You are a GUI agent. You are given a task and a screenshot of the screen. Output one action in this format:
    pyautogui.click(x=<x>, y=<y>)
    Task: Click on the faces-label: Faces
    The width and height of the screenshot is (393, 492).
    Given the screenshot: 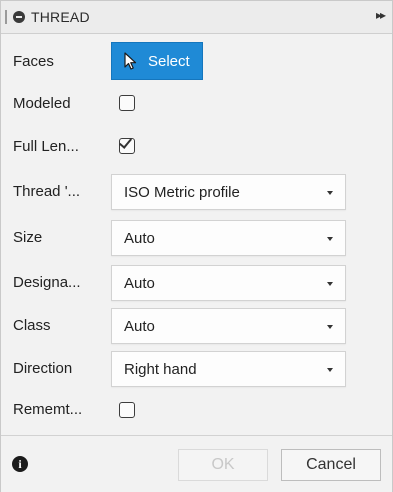 What is the action you would take?
    pyautogui.click(x=33, y=61)
    